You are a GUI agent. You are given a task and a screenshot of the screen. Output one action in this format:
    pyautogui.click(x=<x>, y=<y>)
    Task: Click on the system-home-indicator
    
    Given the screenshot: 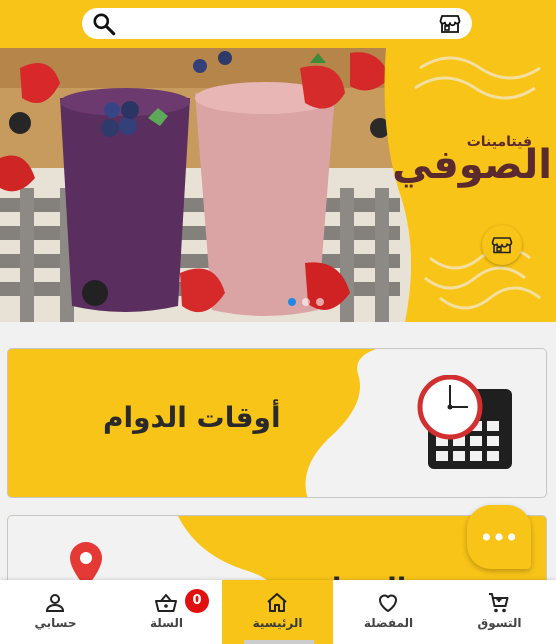 What is the action you would take?
    pyautogui.click(x=279, y=642)
    